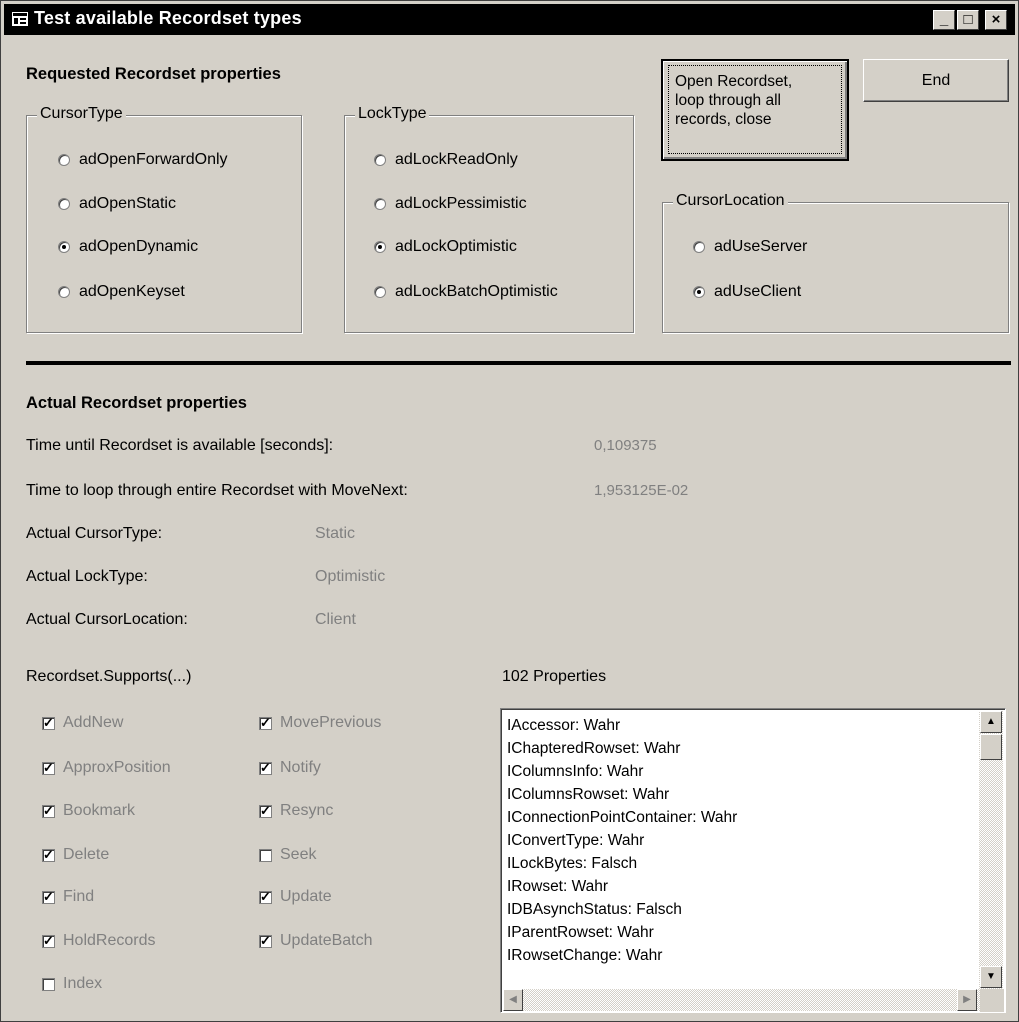  What do you see at coordinates (296, 811) in the screenshot?
I see `checkbox-resync: ✓ Resync` at bounding box center [296, 811].